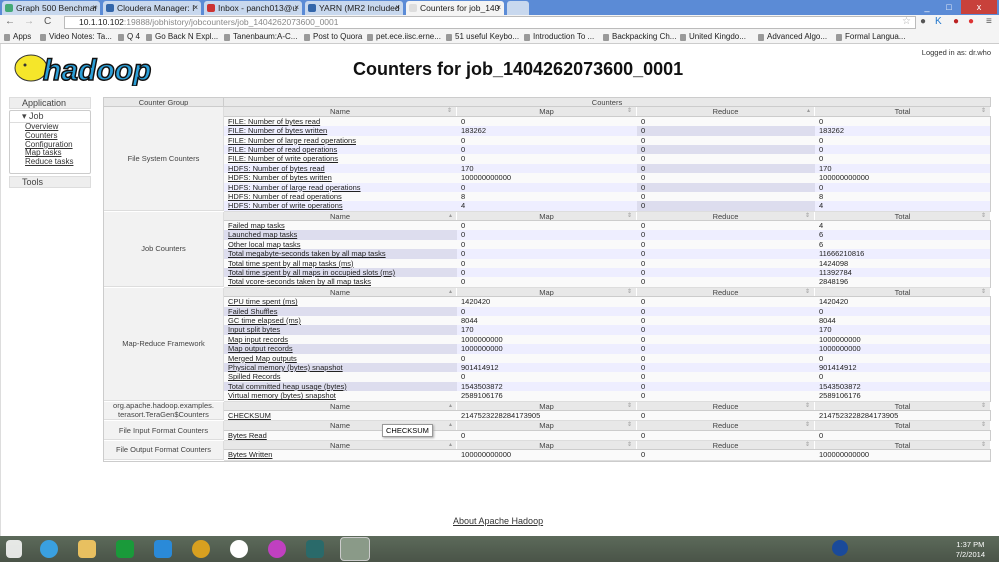  What do you see at coordinates (125, 549) in the screenshot?
I see `store-icon` at bounding box center [125, 549].